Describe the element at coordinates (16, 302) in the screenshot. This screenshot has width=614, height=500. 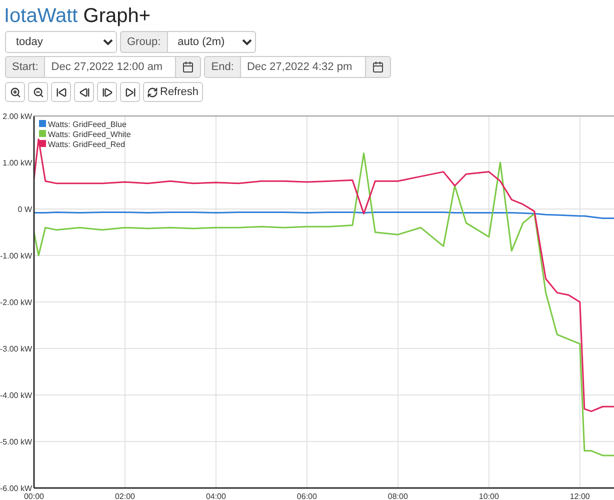
I see `y-axis-label: -2.00 kW` at that location.